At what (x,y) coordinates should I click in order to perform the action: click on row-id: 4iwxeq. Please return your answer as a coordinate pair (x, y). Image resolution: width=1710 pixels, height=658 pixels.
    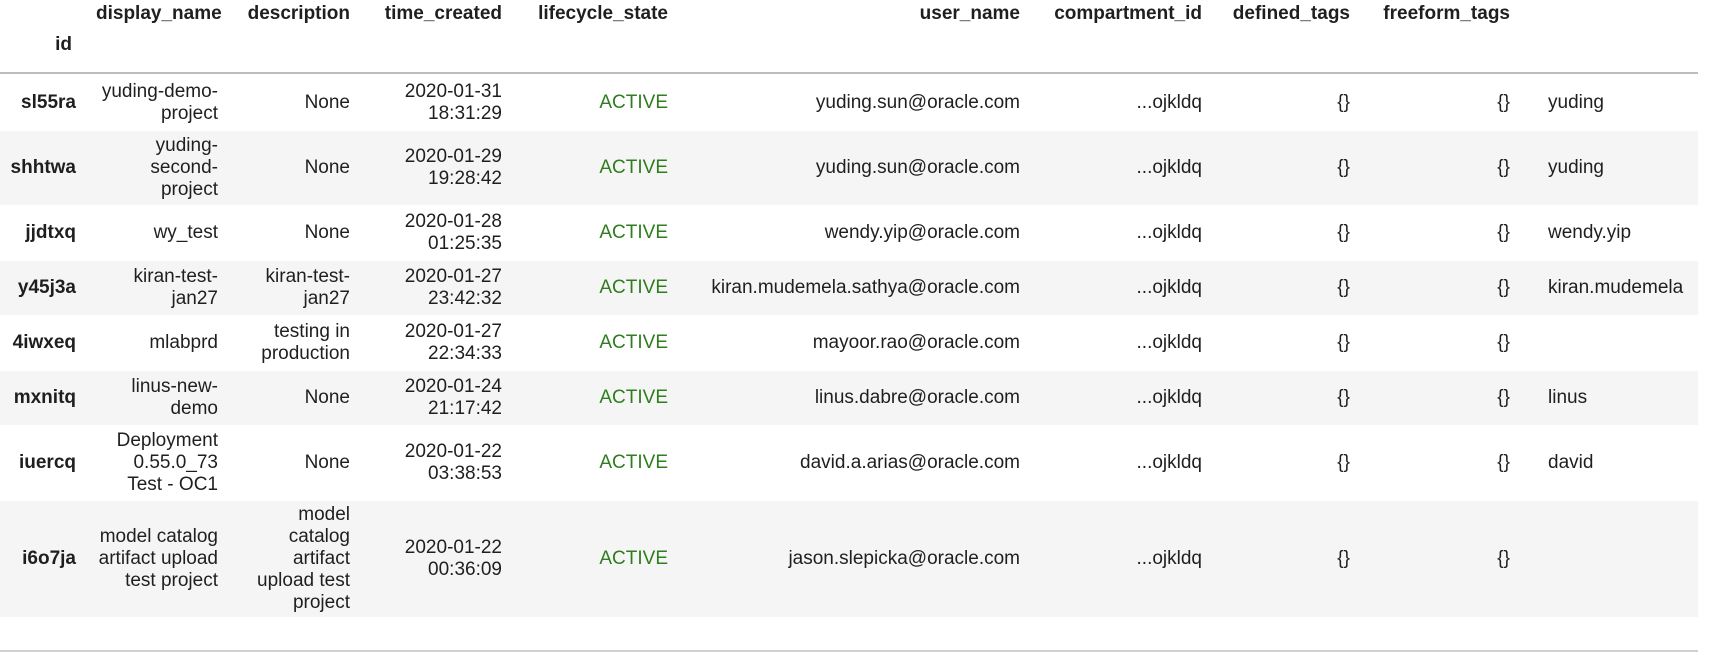
    Looking at the image, I should click on (44, 342).